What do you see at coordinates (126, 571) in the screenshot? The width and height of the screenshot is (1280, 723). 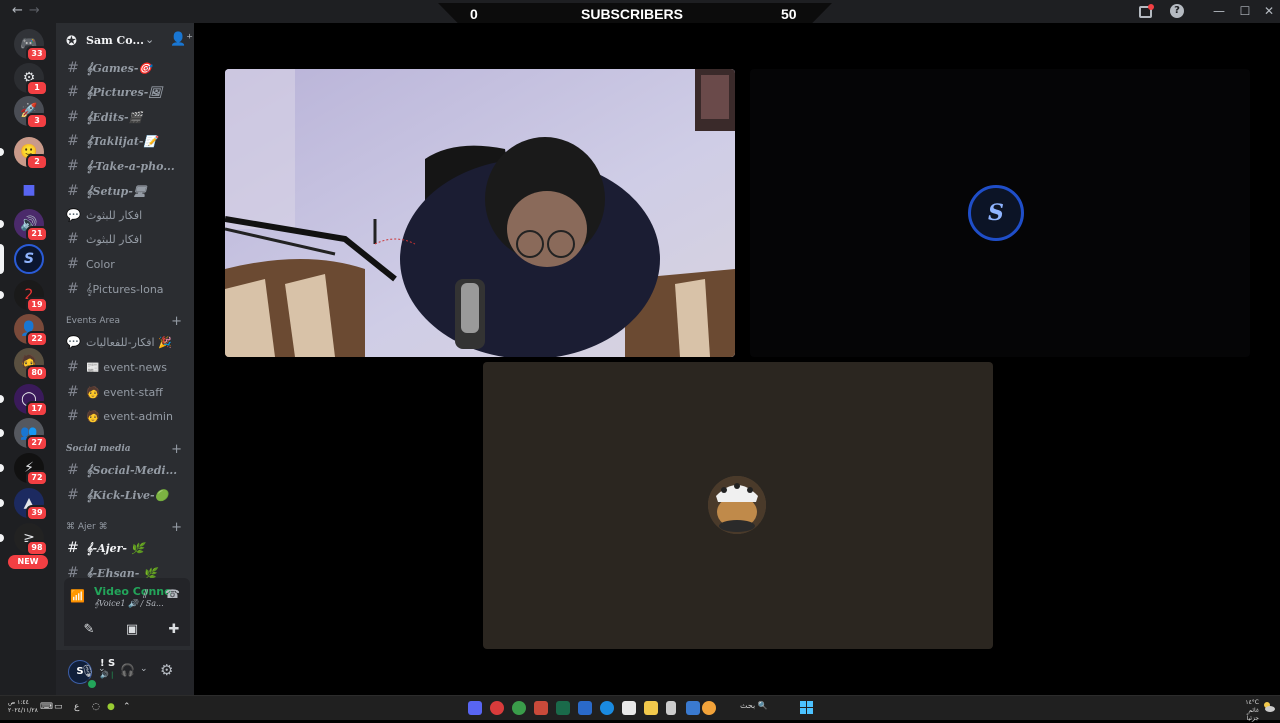 I see `channel-ehsan: # 𝄞-Ehsan- 🌿` at bounding box center [126, 571].